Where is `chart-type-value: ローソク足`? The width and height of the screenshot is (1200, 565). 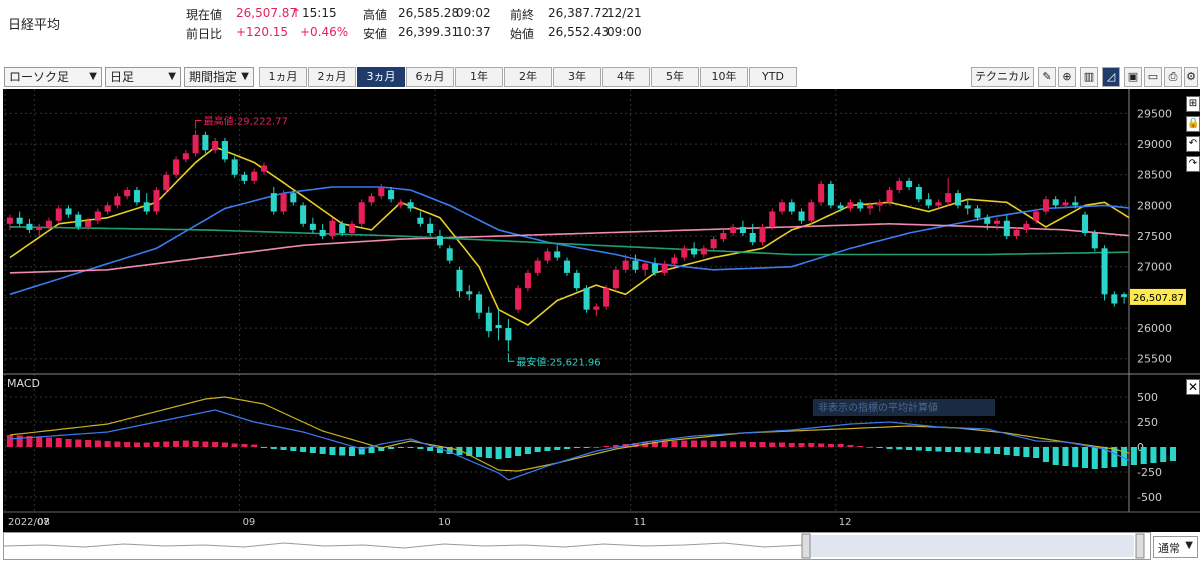 chart-type-value: ローソク足 is located at coordinates (39, 77).